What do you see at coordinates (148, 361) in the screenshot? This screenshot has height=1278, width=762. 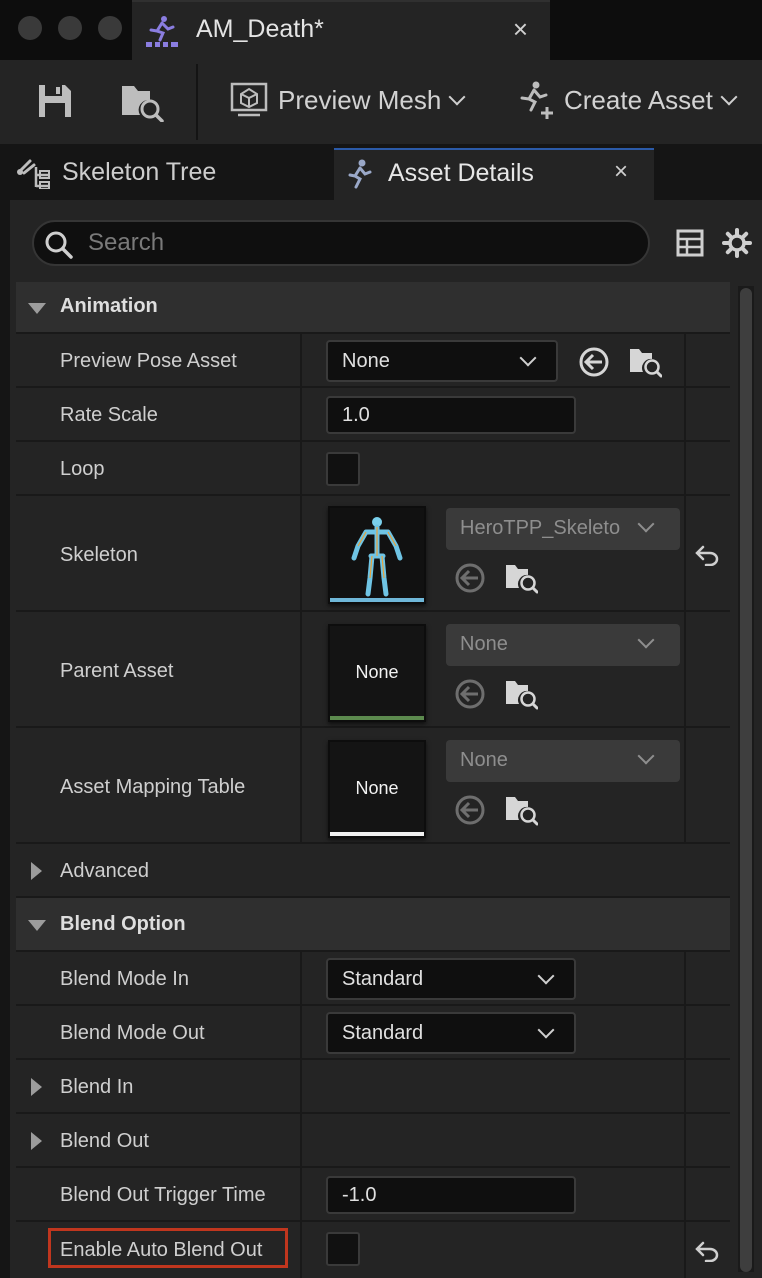 I see `preview-pose-asset-label: Preview Pose Asset` at bounding box center [148, 361].